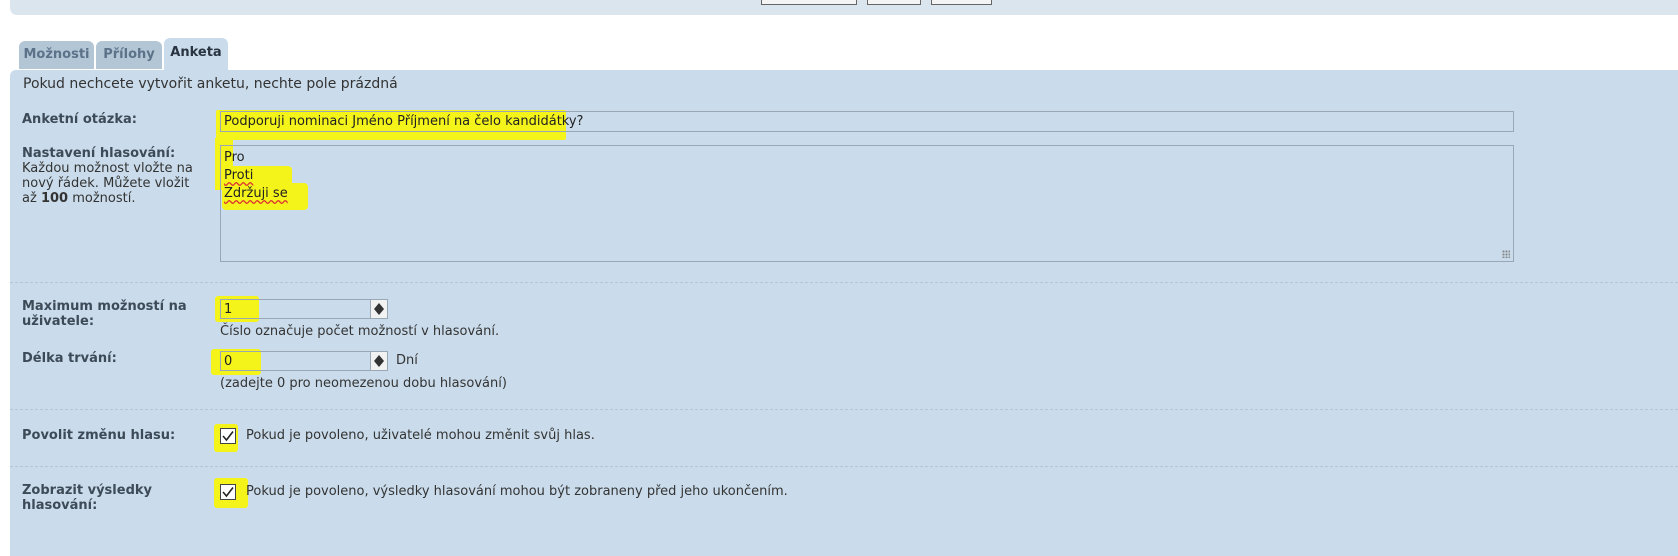  What do you see at coordinates (69, 358) in the screenshot?
I see `duration-label: Délka trvání:` at bounding box center [69, 358].